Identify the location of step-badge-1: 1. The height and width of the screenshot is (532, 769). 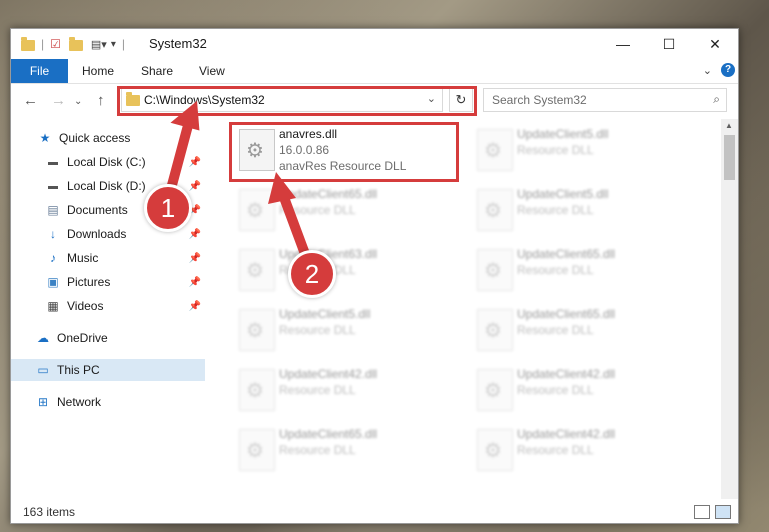
(168, 208).